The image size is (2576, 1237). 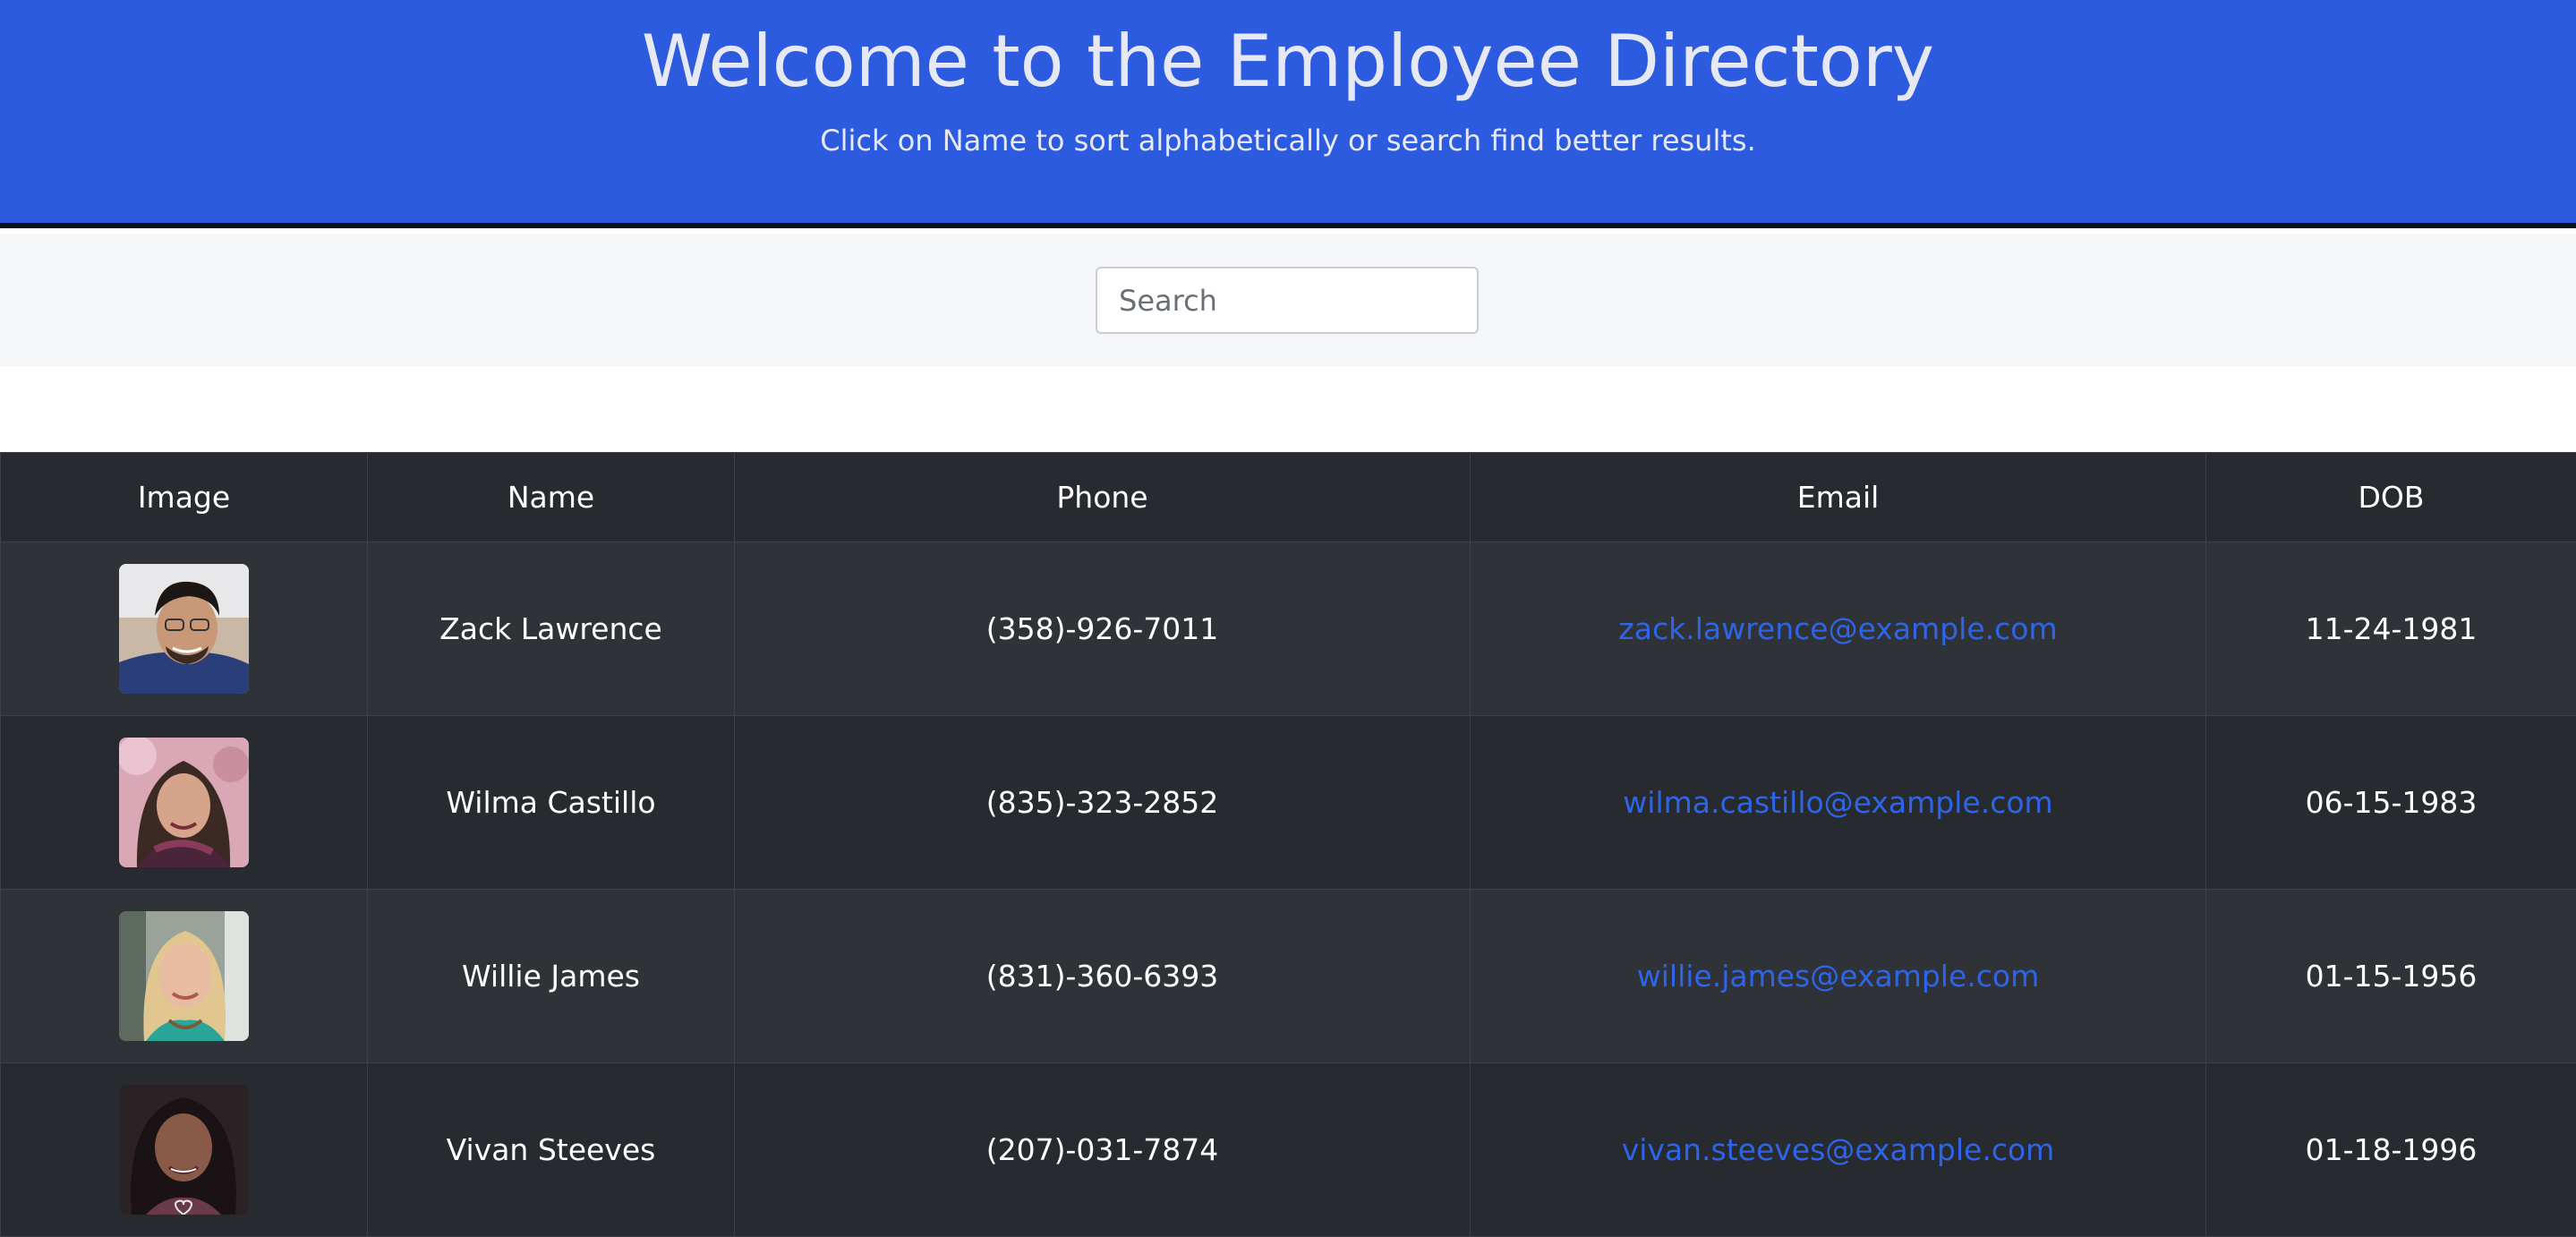 I want to click on name-cell: Zack Lawrence, so click(x=551, y=629).